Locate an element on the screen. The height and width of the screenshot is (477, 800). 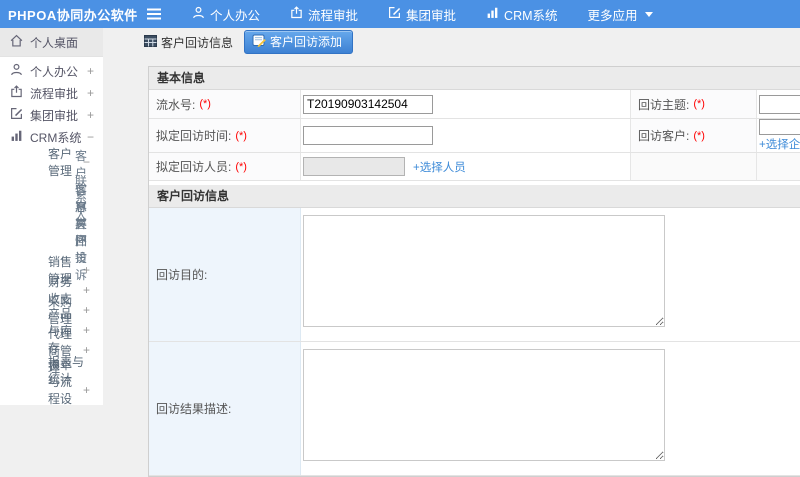
caret-down-icon is located at coordinates (648, 14).